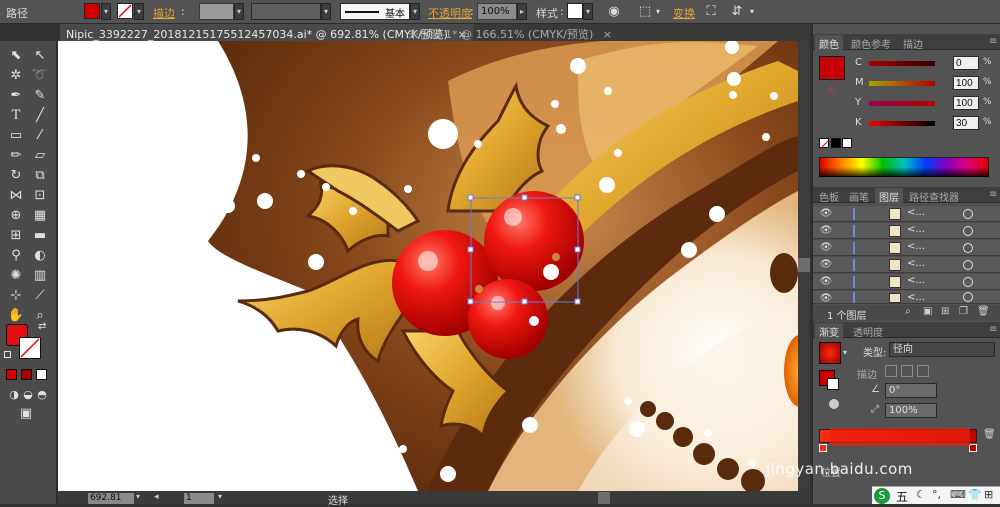 This screenshot has height=507, width=1000. What do you see at coordinates (239, 11) in the screenshot?
I see `stroke-weight-dropdown-icon: ▾` at bounding box center [239, 11].